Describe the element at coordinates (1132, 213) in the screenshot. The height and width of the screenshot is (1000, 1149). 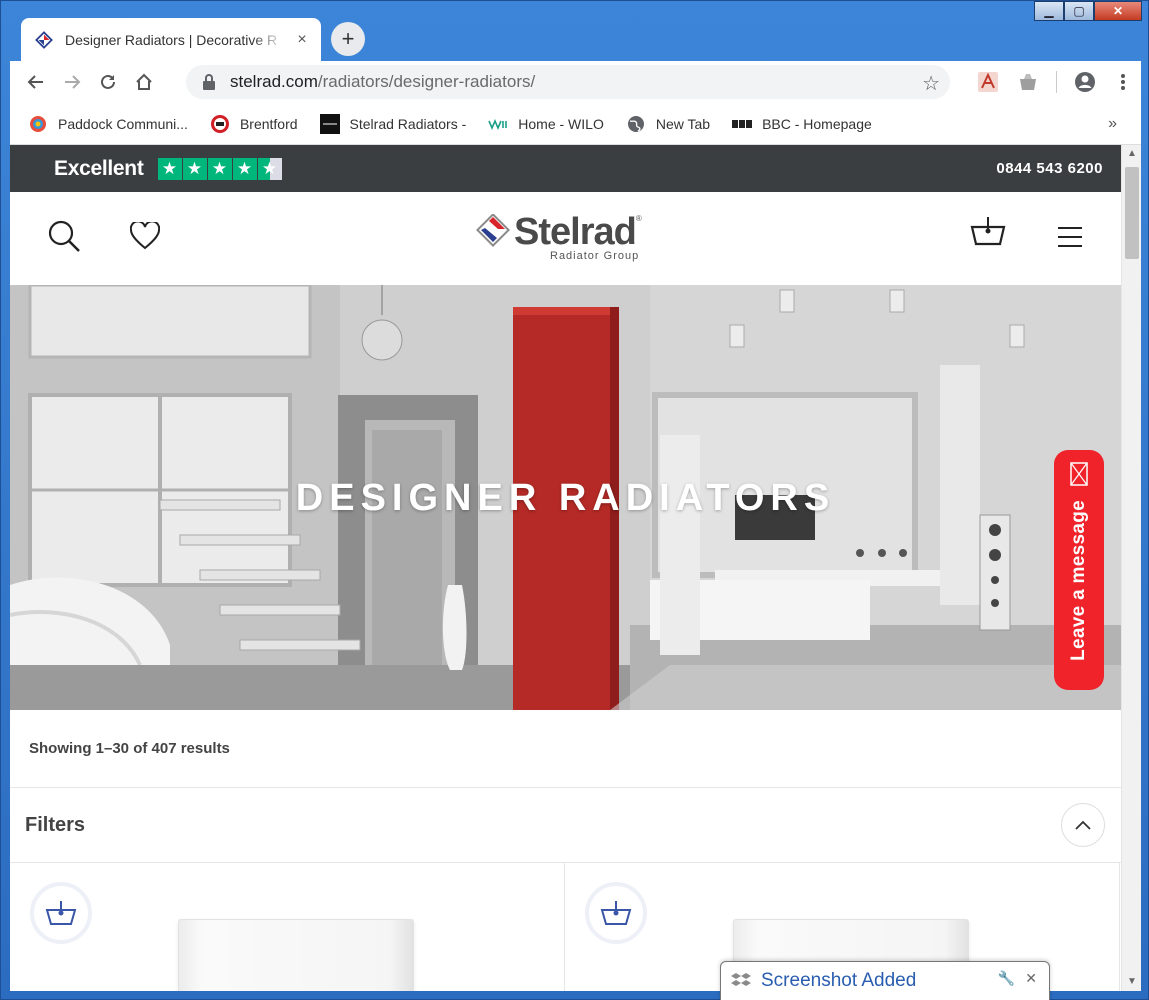
I see `scroll-thumb` at that location.